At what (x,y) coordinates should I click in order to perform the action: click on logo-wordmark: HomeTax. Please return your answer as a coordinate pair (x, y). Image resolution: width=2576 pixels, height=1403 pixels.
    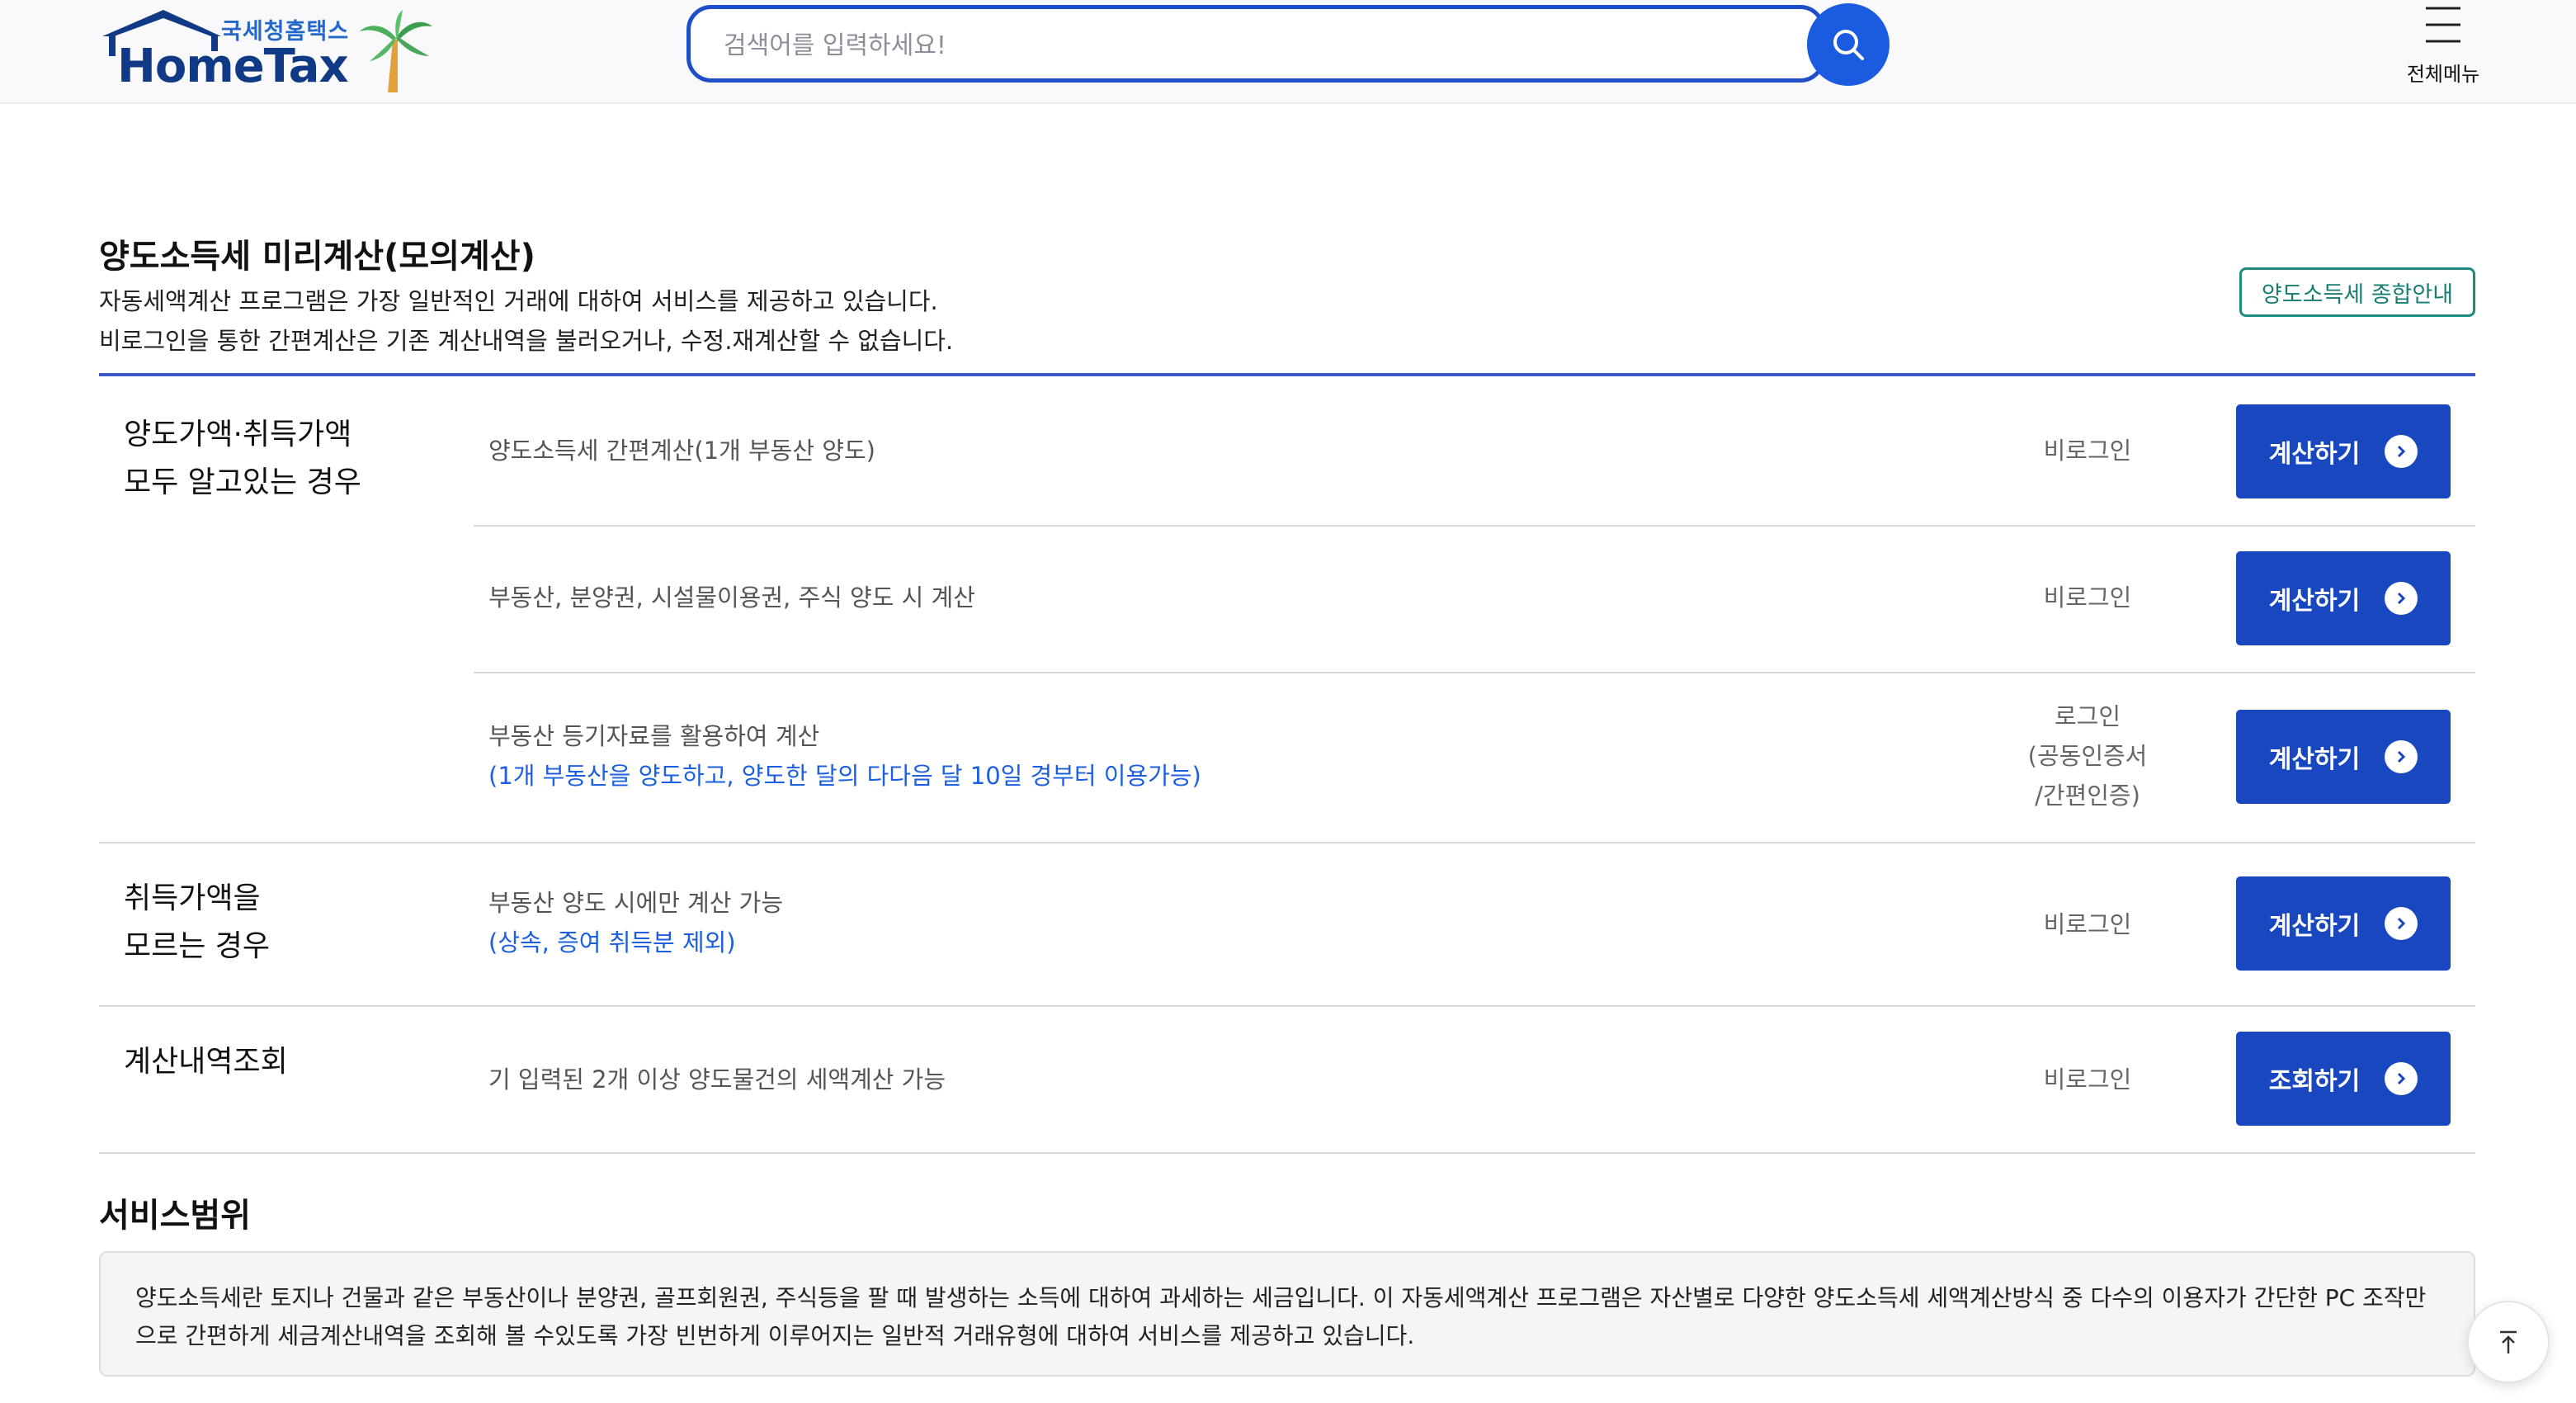
    Looking at the image, I should click on (233, 66).